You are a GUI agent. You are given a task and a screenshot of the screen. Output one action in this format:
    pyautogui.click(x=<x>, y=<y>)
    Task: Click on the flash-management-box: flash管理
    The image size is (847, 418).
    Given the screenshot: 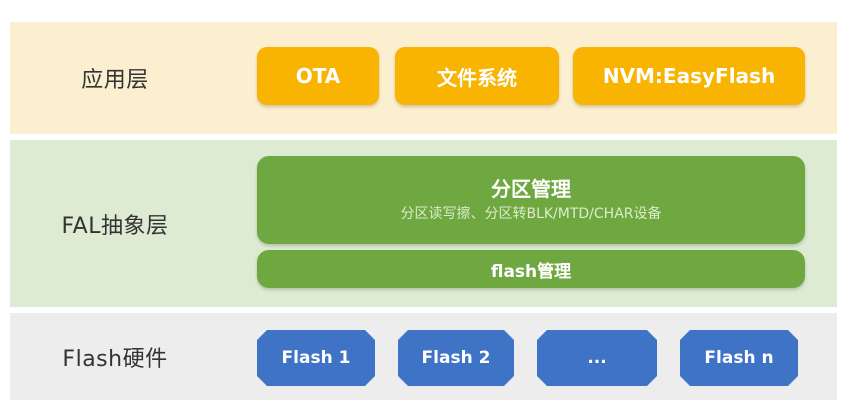 What is the action you would take?
    pyautogui.click(x=531, y=269)
    